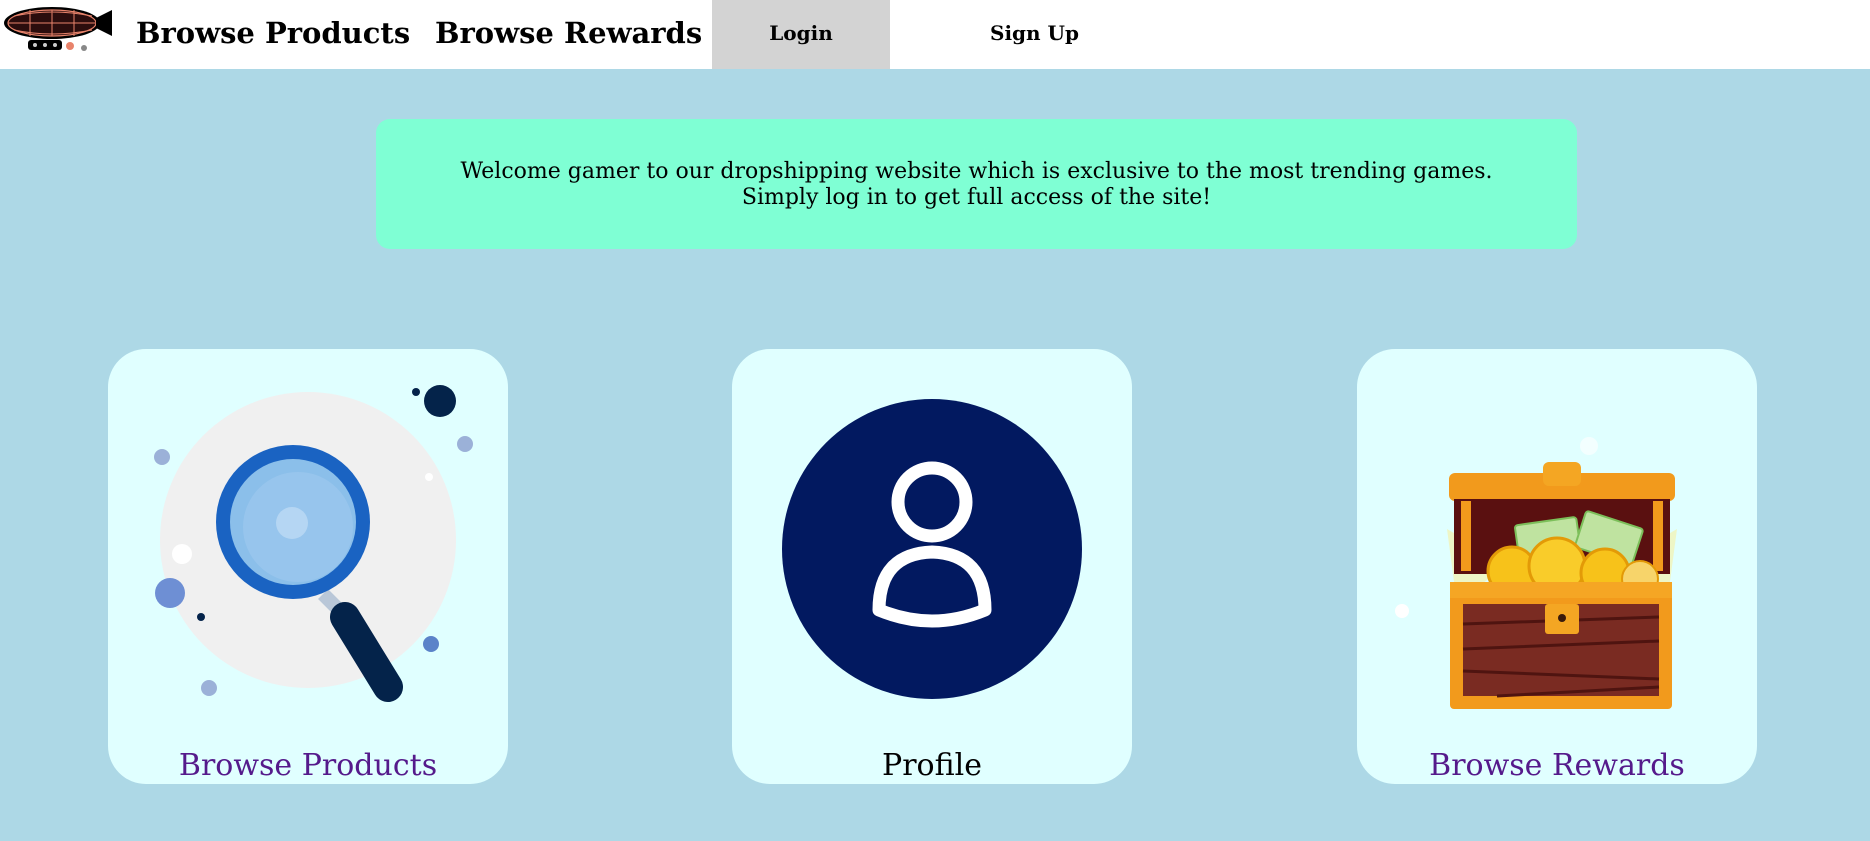 The image size is (1870, 841). I want to click on airship-icon, so click(57, 28).